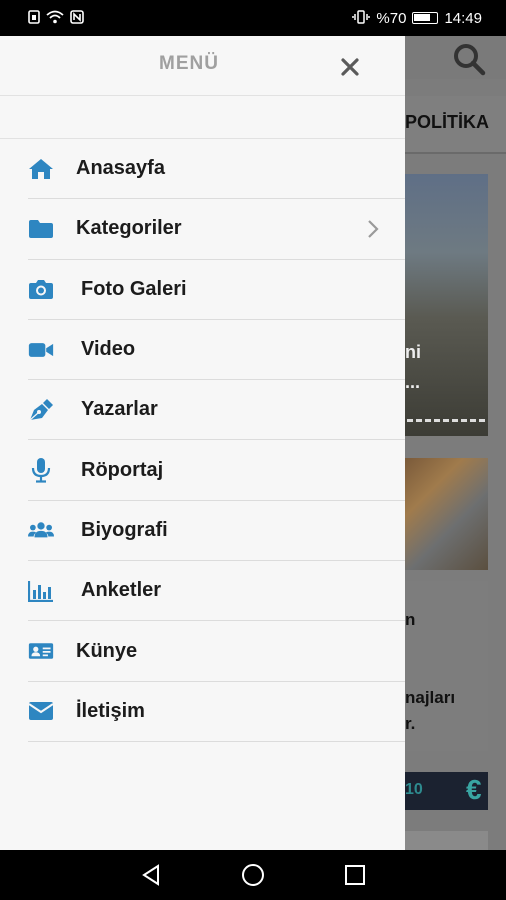 The height and width of the screenshot is (900, 506). I want to click on microphone-icon, so click(41, 470).